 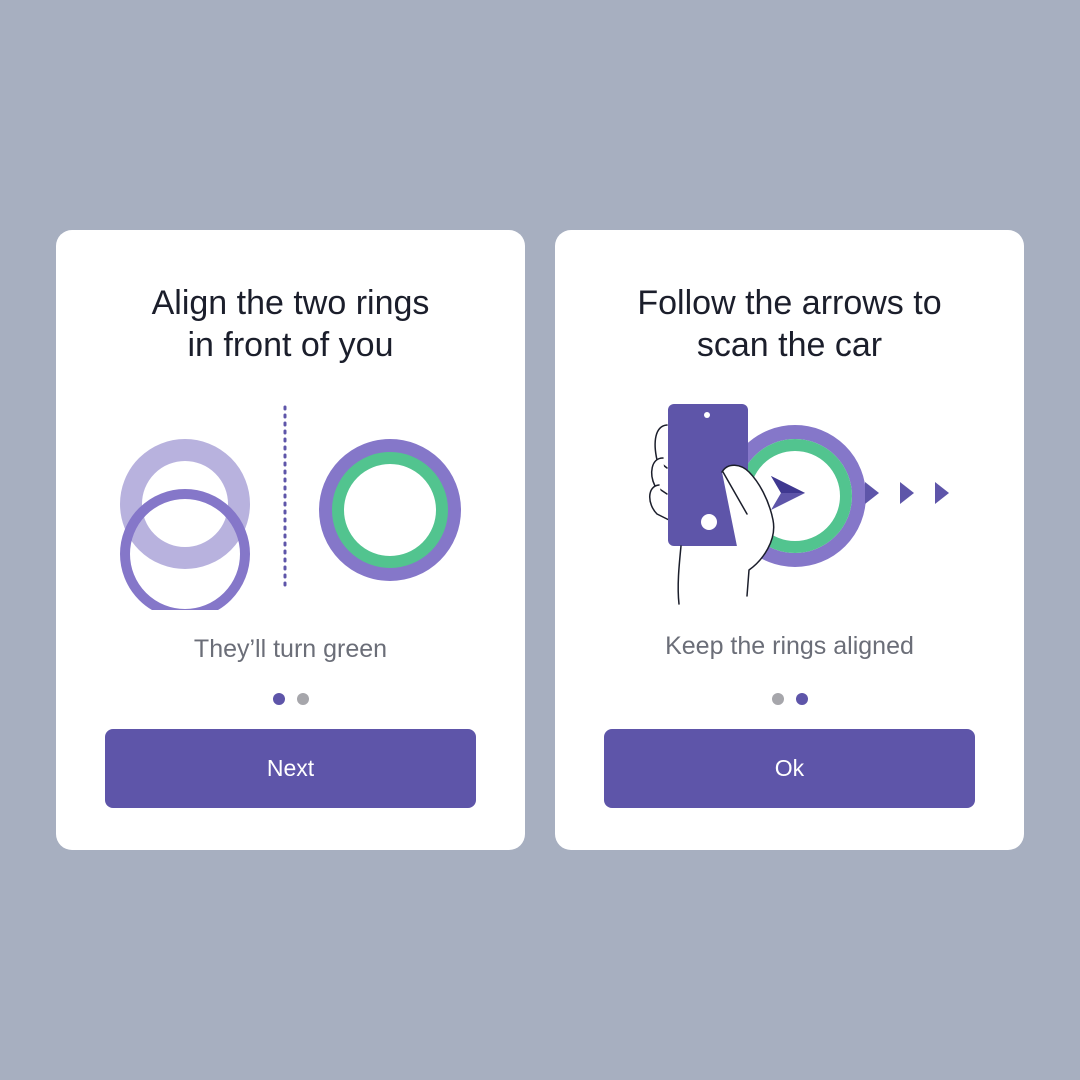 I want to click on next-button: Next, so click(x=290, y=768).